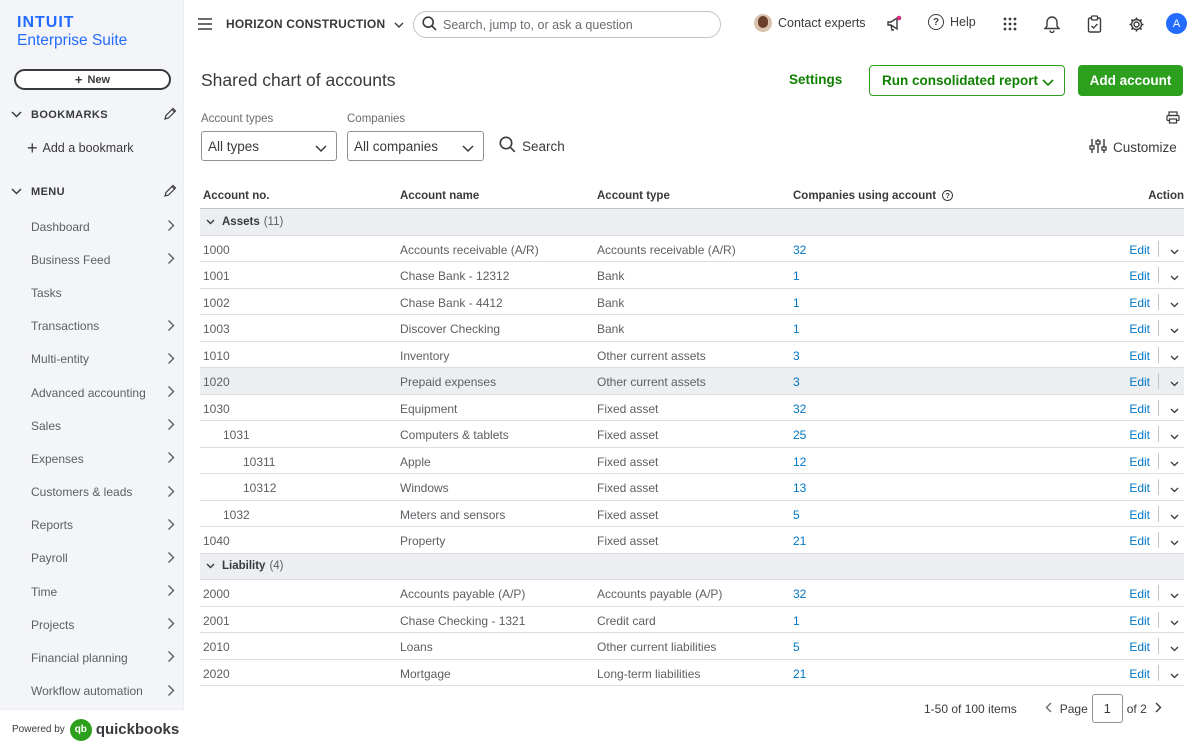 The width and height of the screenshot is (1200, 749). What do you see at coordinates (205, 26) in the screenshot?
I see `hamburger-menu-icon` at bounding box center [205, 26].